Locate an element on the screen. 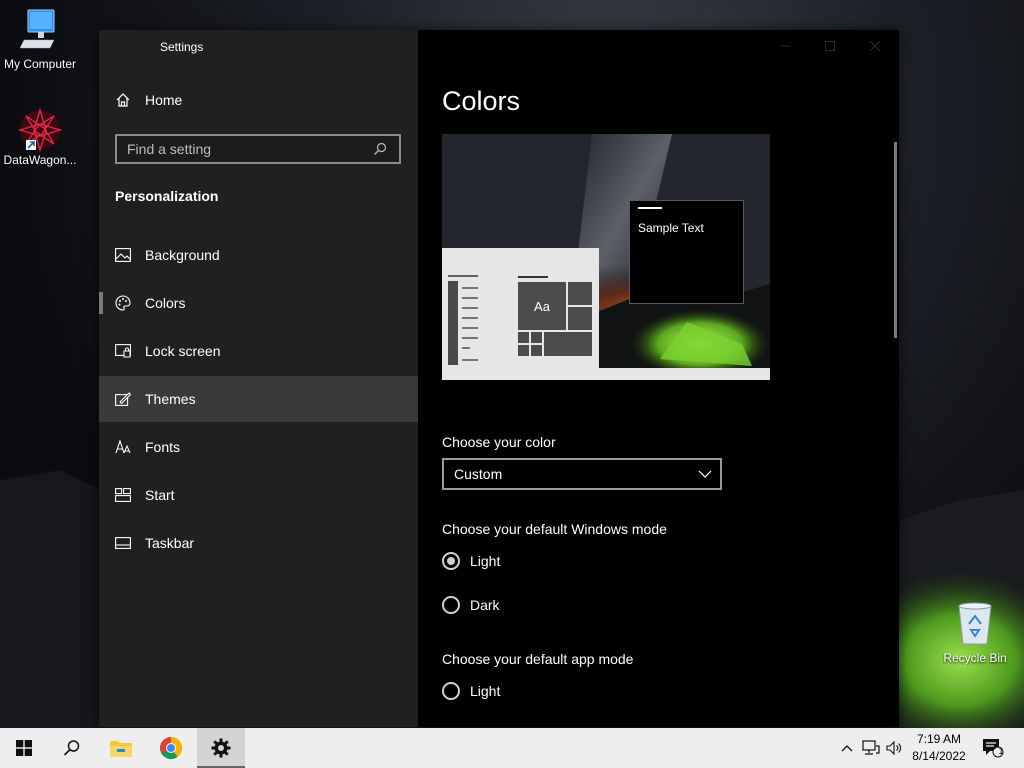  window-title: Settings is located at coordinates (182, 47).